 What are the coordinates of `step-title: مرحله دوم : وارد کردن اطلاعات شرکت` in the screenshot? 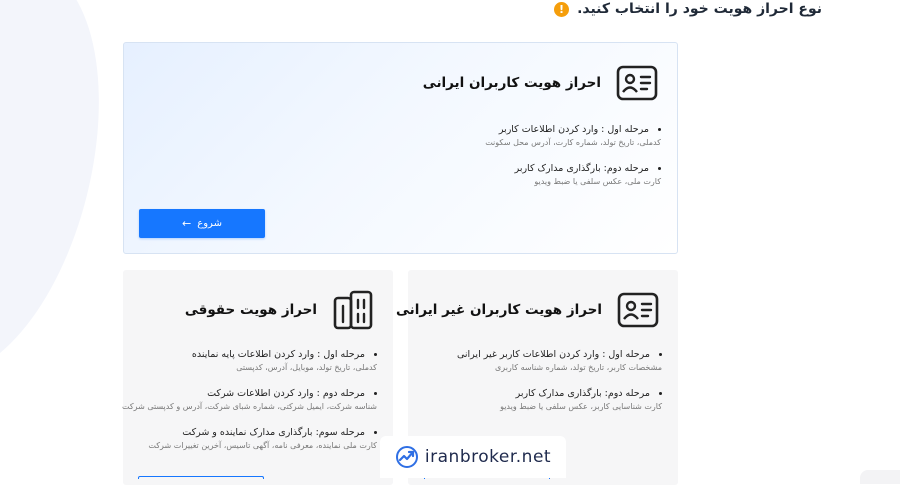 It's located at (286, 393).